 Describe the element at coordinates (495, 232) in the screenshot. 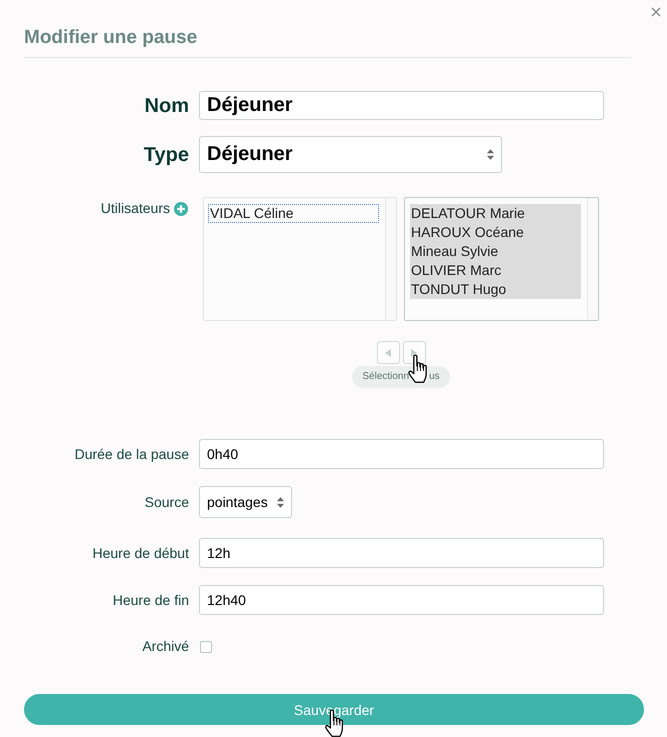

I see `user-option: HAROUX Océane` at that location.